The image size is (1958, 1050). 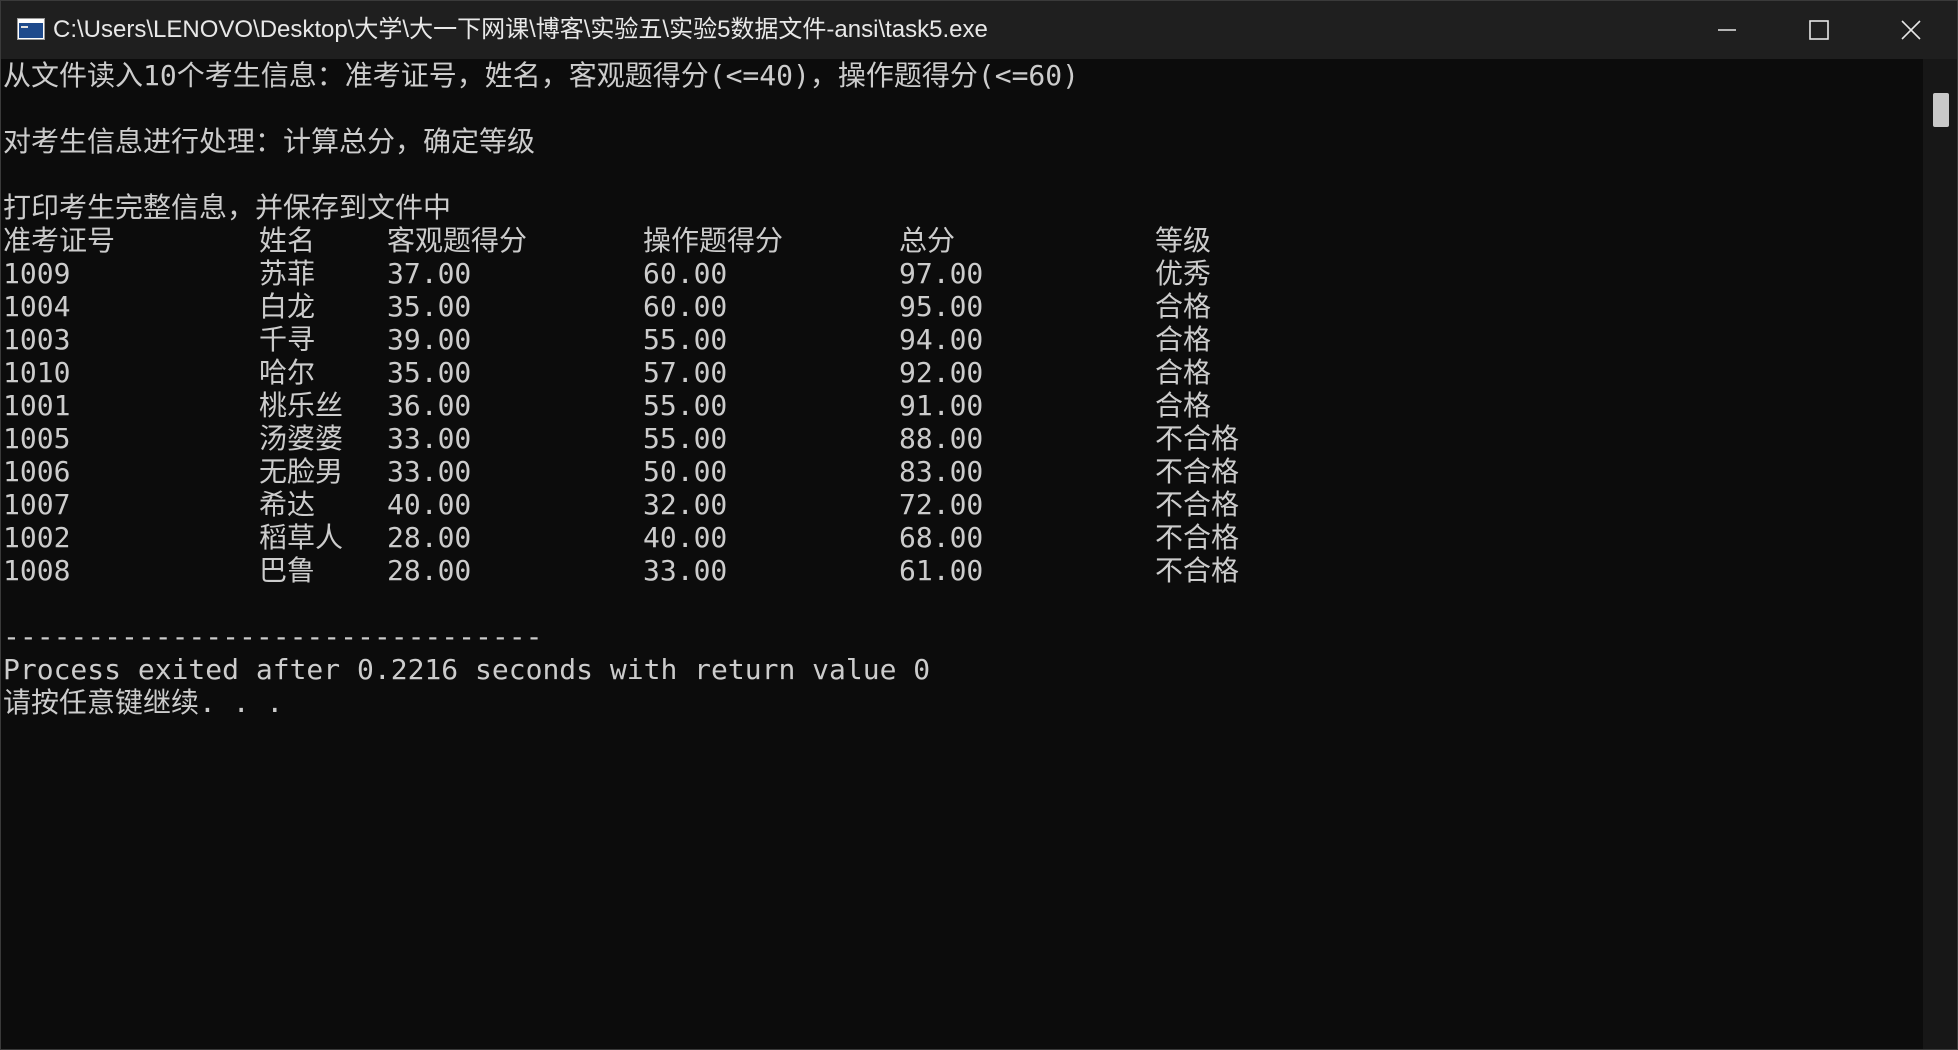 I want to click on row-name: 稻草人, so click(x=301, y=537).